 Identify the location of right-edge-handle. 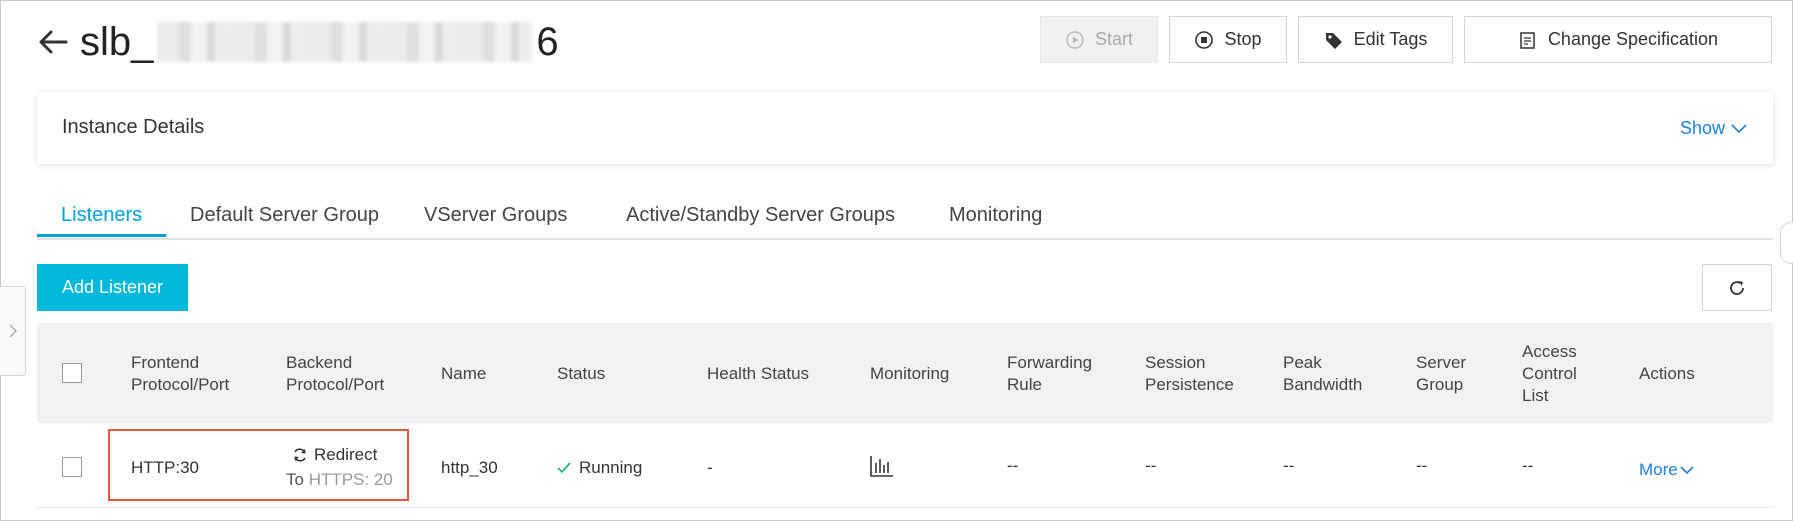
(1786, 243).